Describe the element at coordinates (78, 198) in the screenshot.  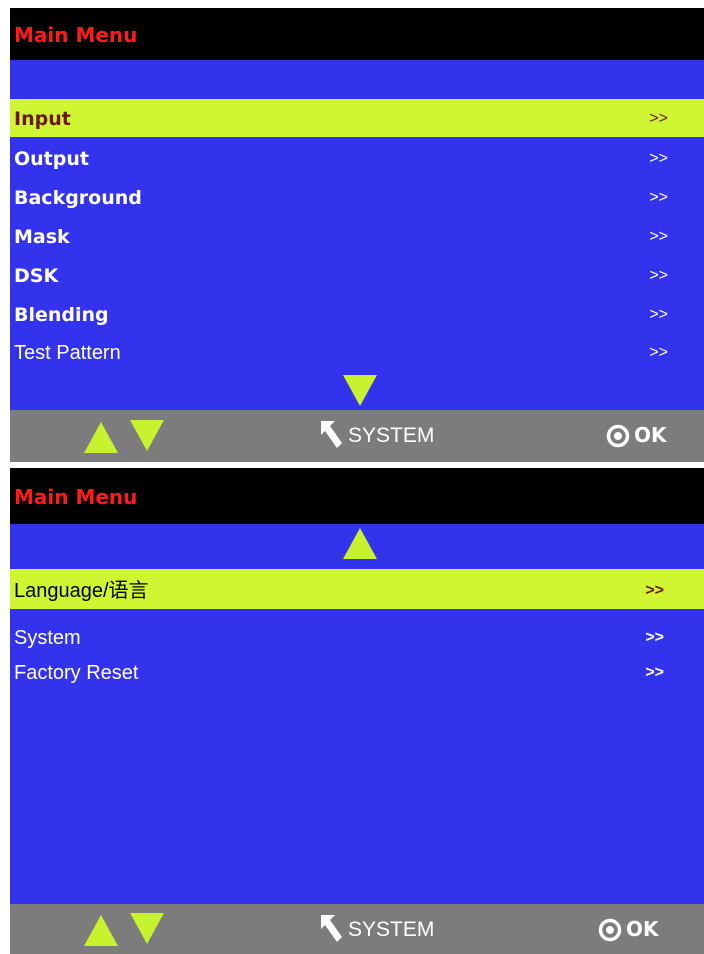
I see `menu-item-label: Background` at that location.